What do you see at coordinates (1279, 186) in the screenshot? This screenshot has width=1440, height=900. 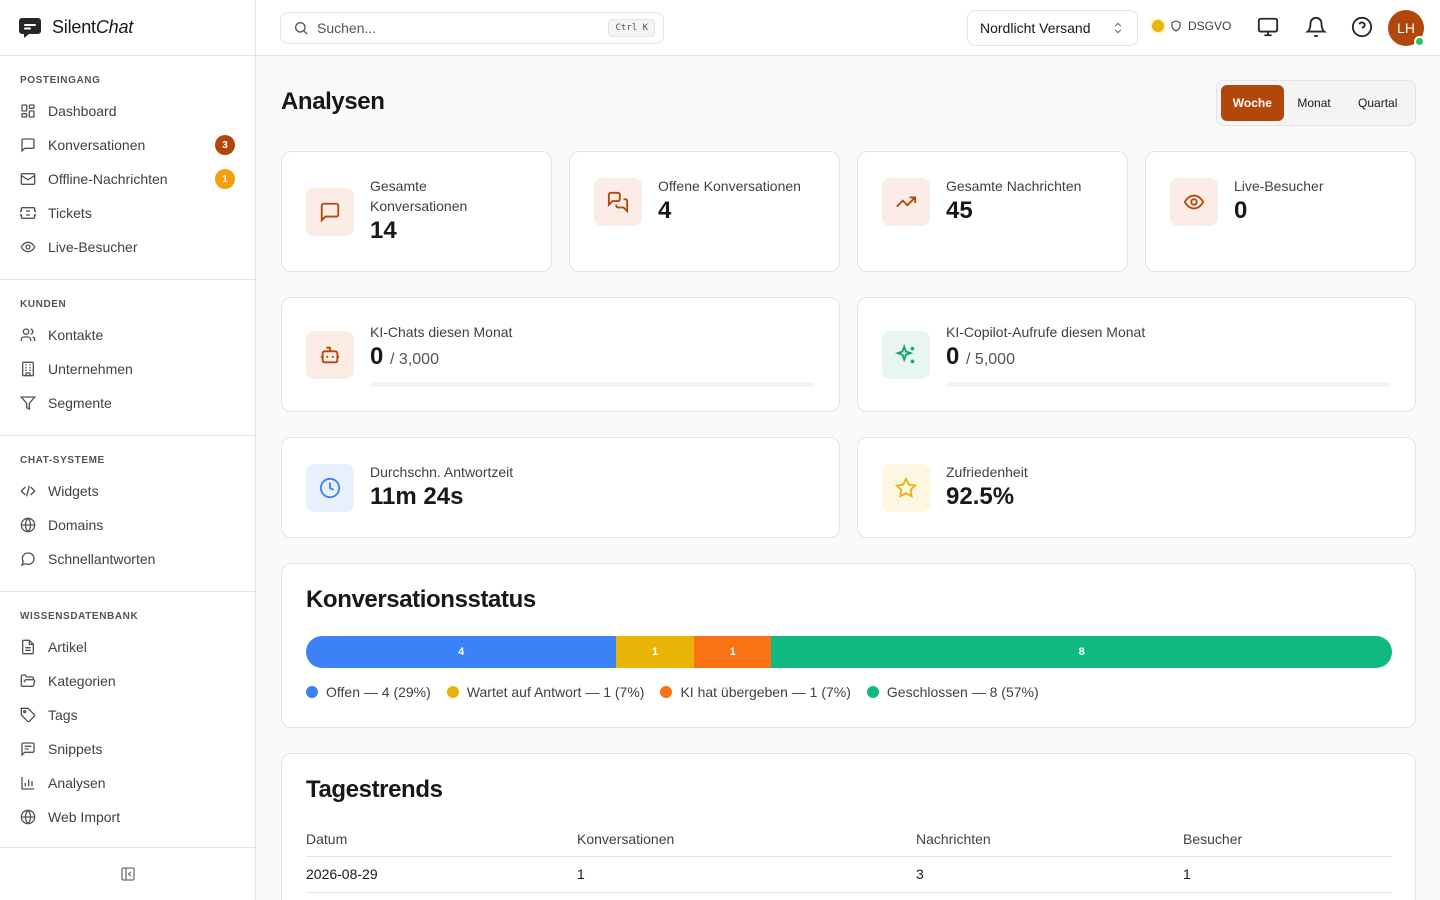 I see `stat-label: Live-Besucher` at bounding box center [1279, 186].